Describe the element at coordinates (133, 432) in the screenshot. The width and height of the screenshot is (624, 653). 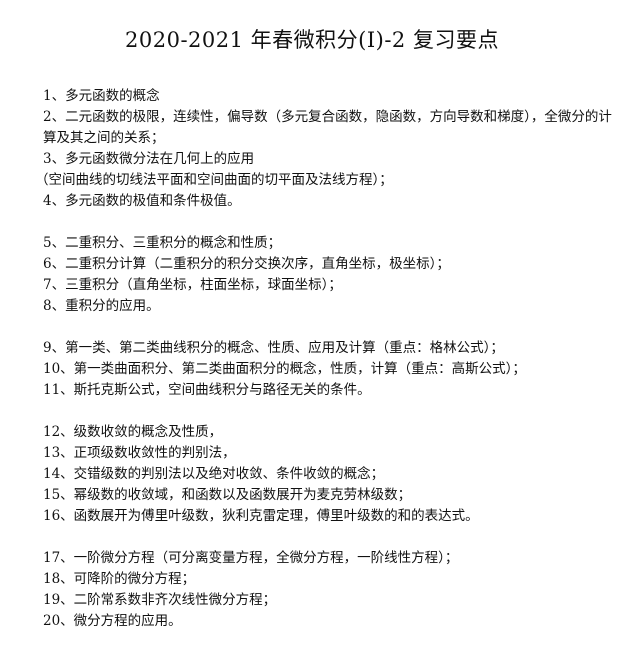
I see `list-item: 12、级数收敛的概念及性质，` at that location.